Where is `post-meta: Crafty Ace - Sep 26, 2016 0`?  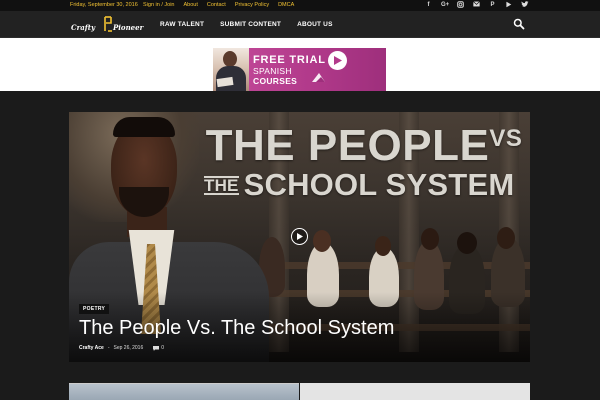 post-meta: Crafty Ace - Sep 26, 2016 0 is located at coordinates (121, 348).